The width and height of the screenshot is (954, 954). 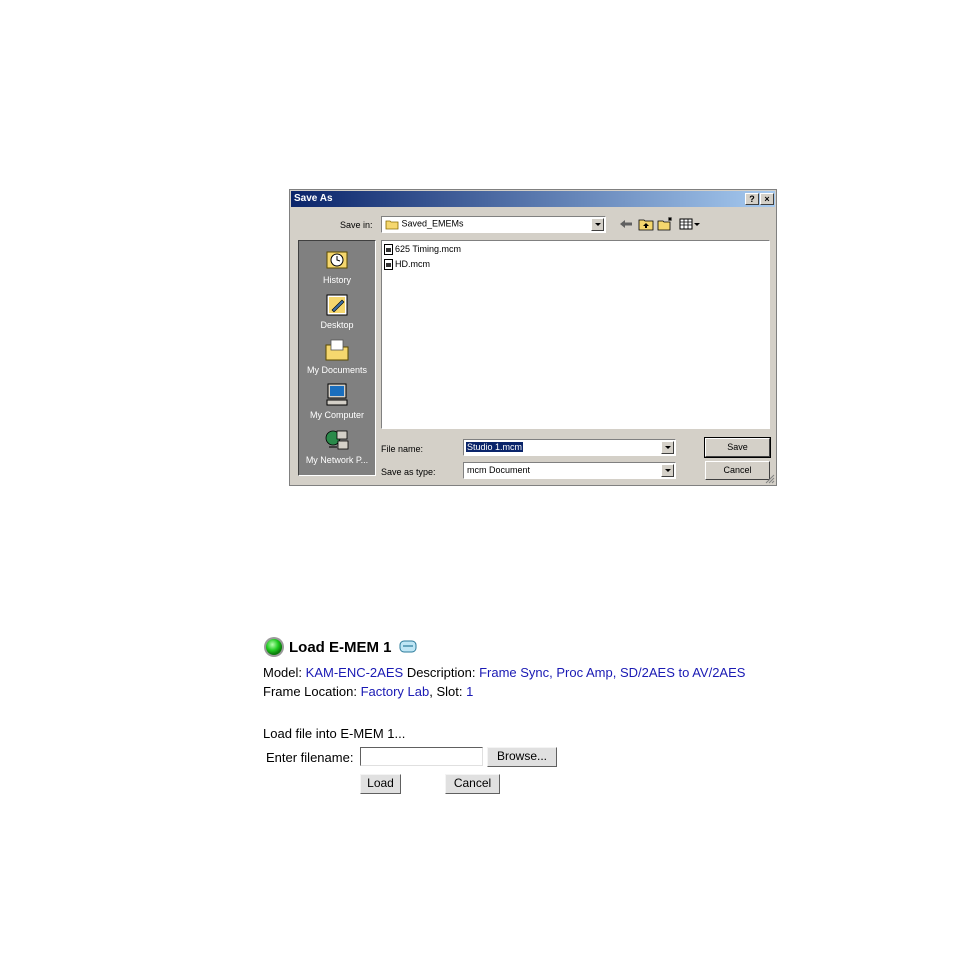 What do you see at coordinates (395, 691) in the screenshot?
I see `frame-location-link: Factory Lab` at bounding box center [395, 691].